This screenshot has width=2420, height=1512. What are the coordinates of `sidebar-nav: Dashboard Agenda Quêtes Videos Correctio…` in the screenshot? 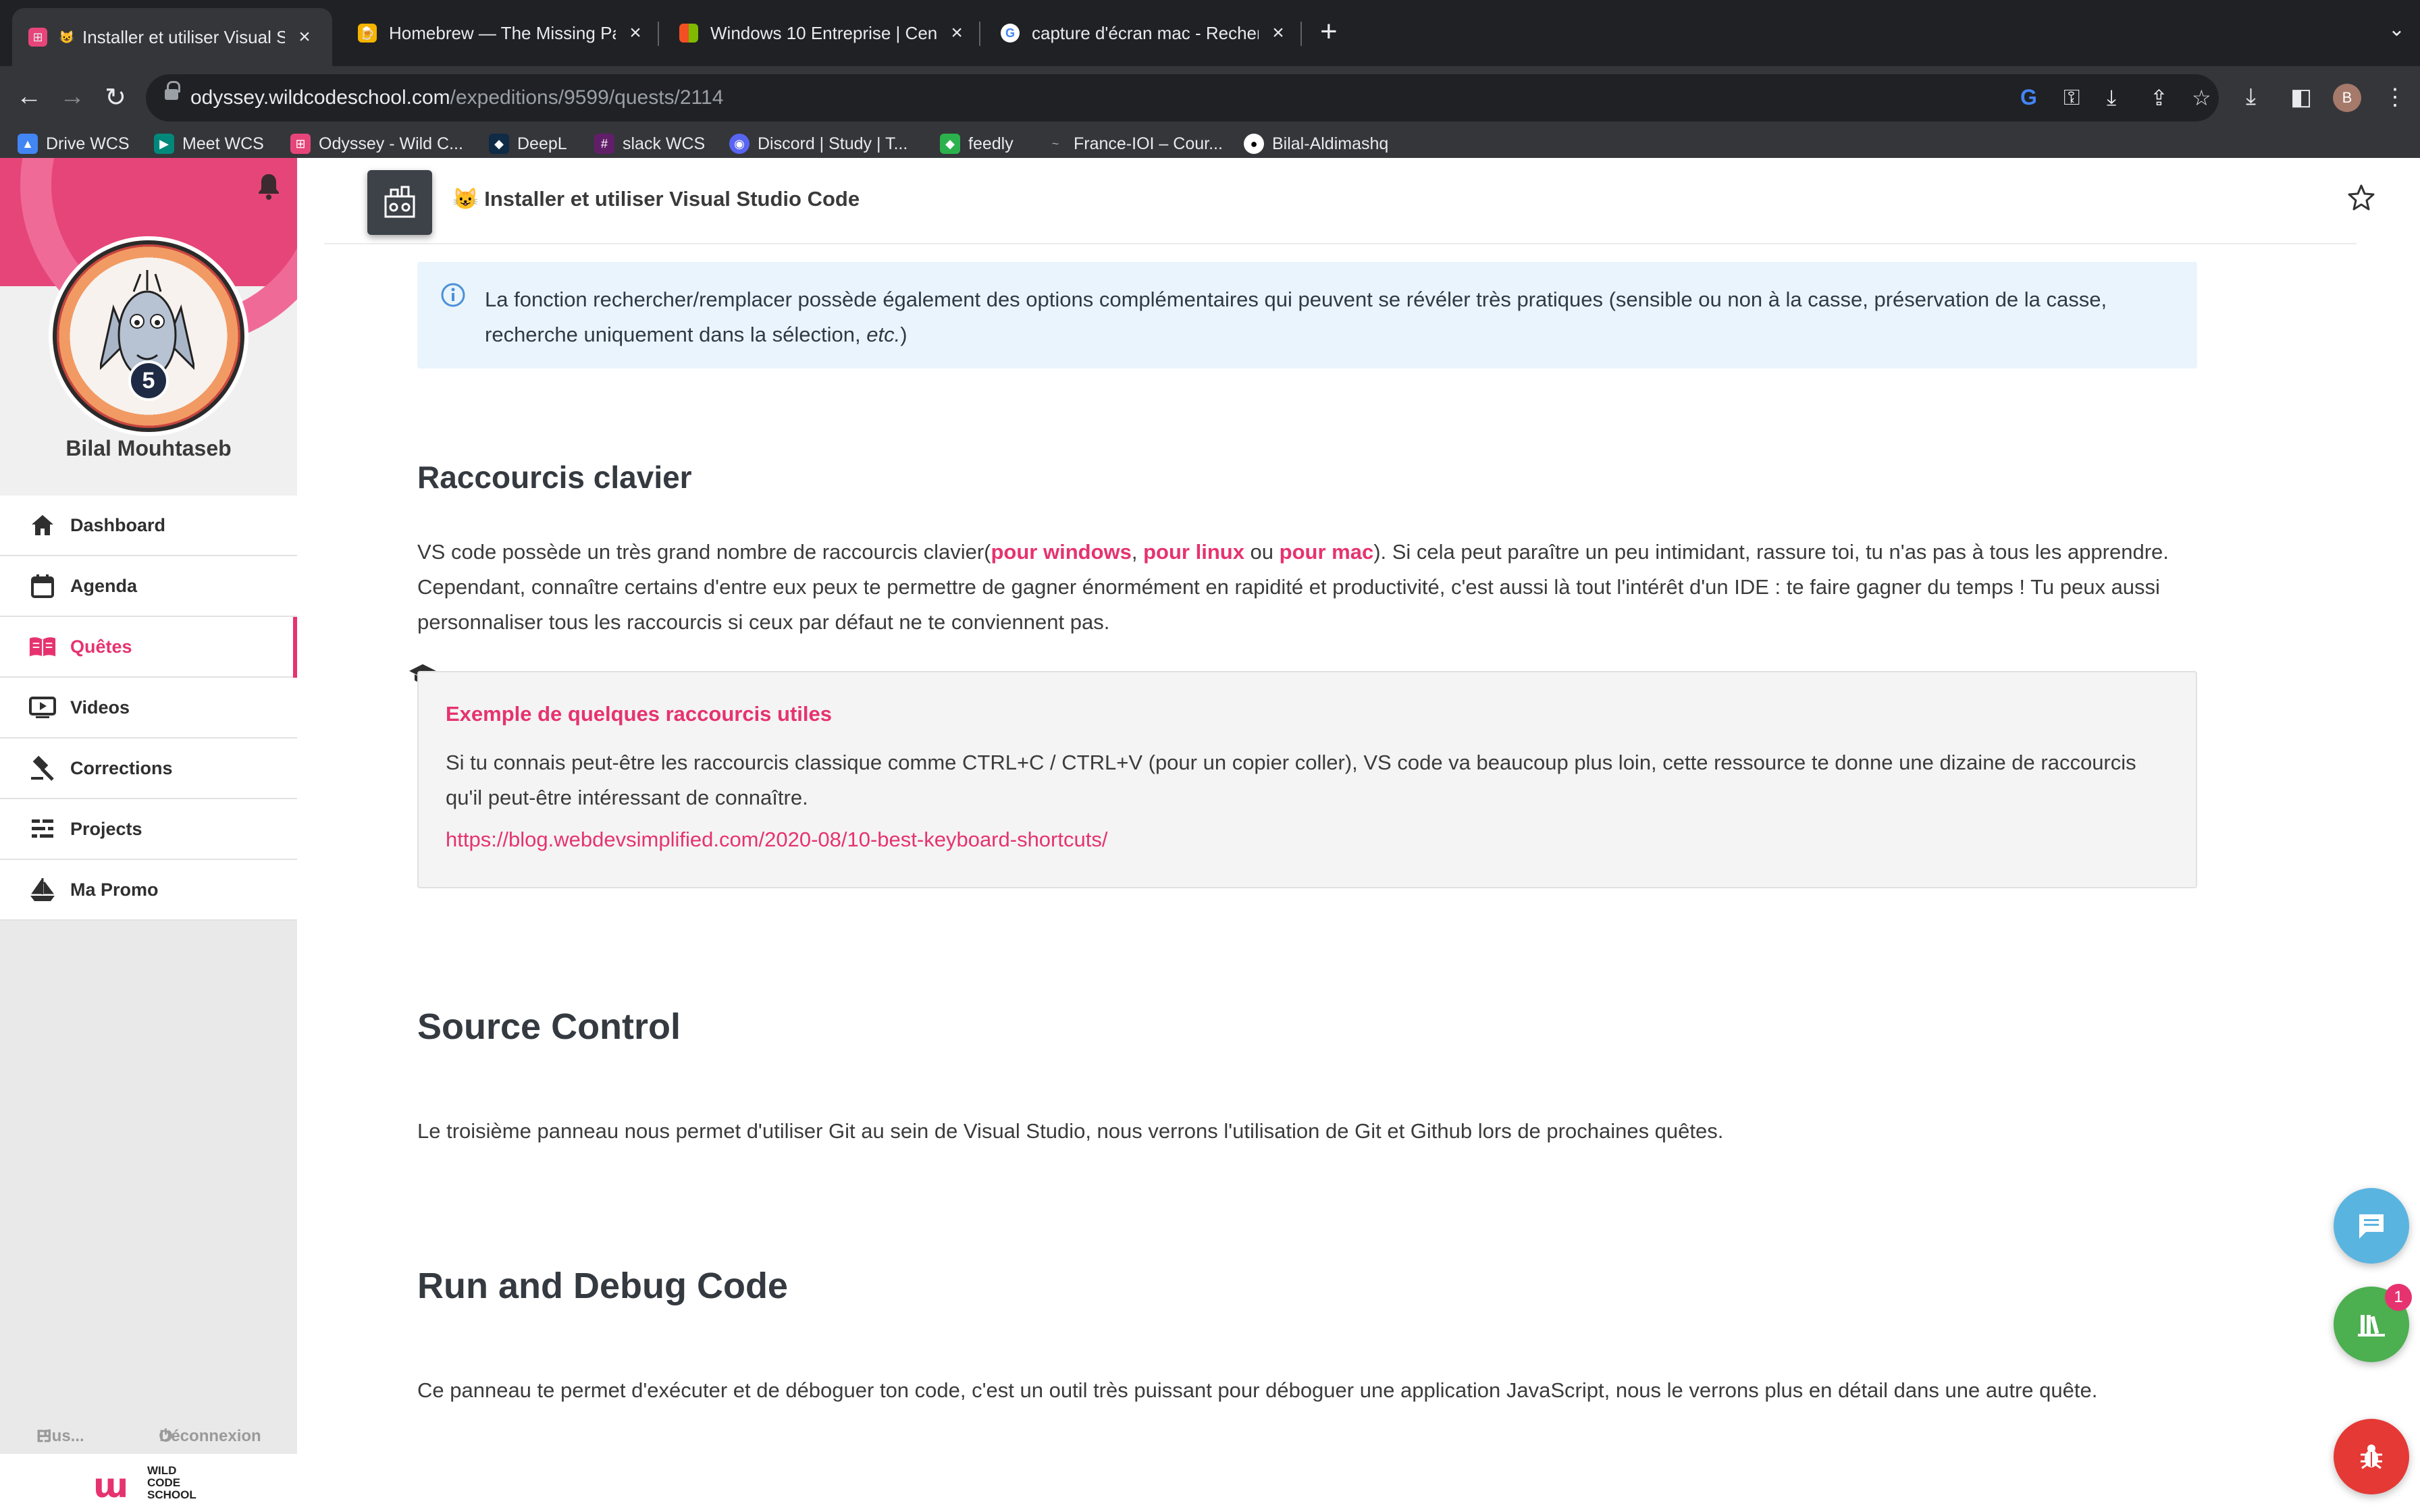 It's located at (148, 708).